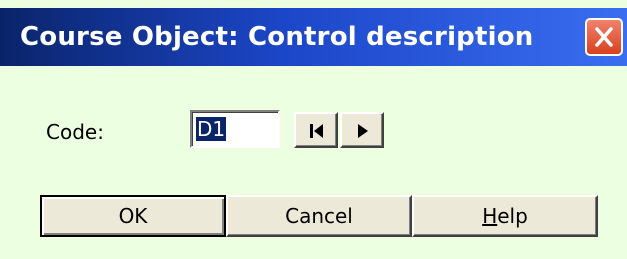  I want to click on next-record-button, so click(362, 130).